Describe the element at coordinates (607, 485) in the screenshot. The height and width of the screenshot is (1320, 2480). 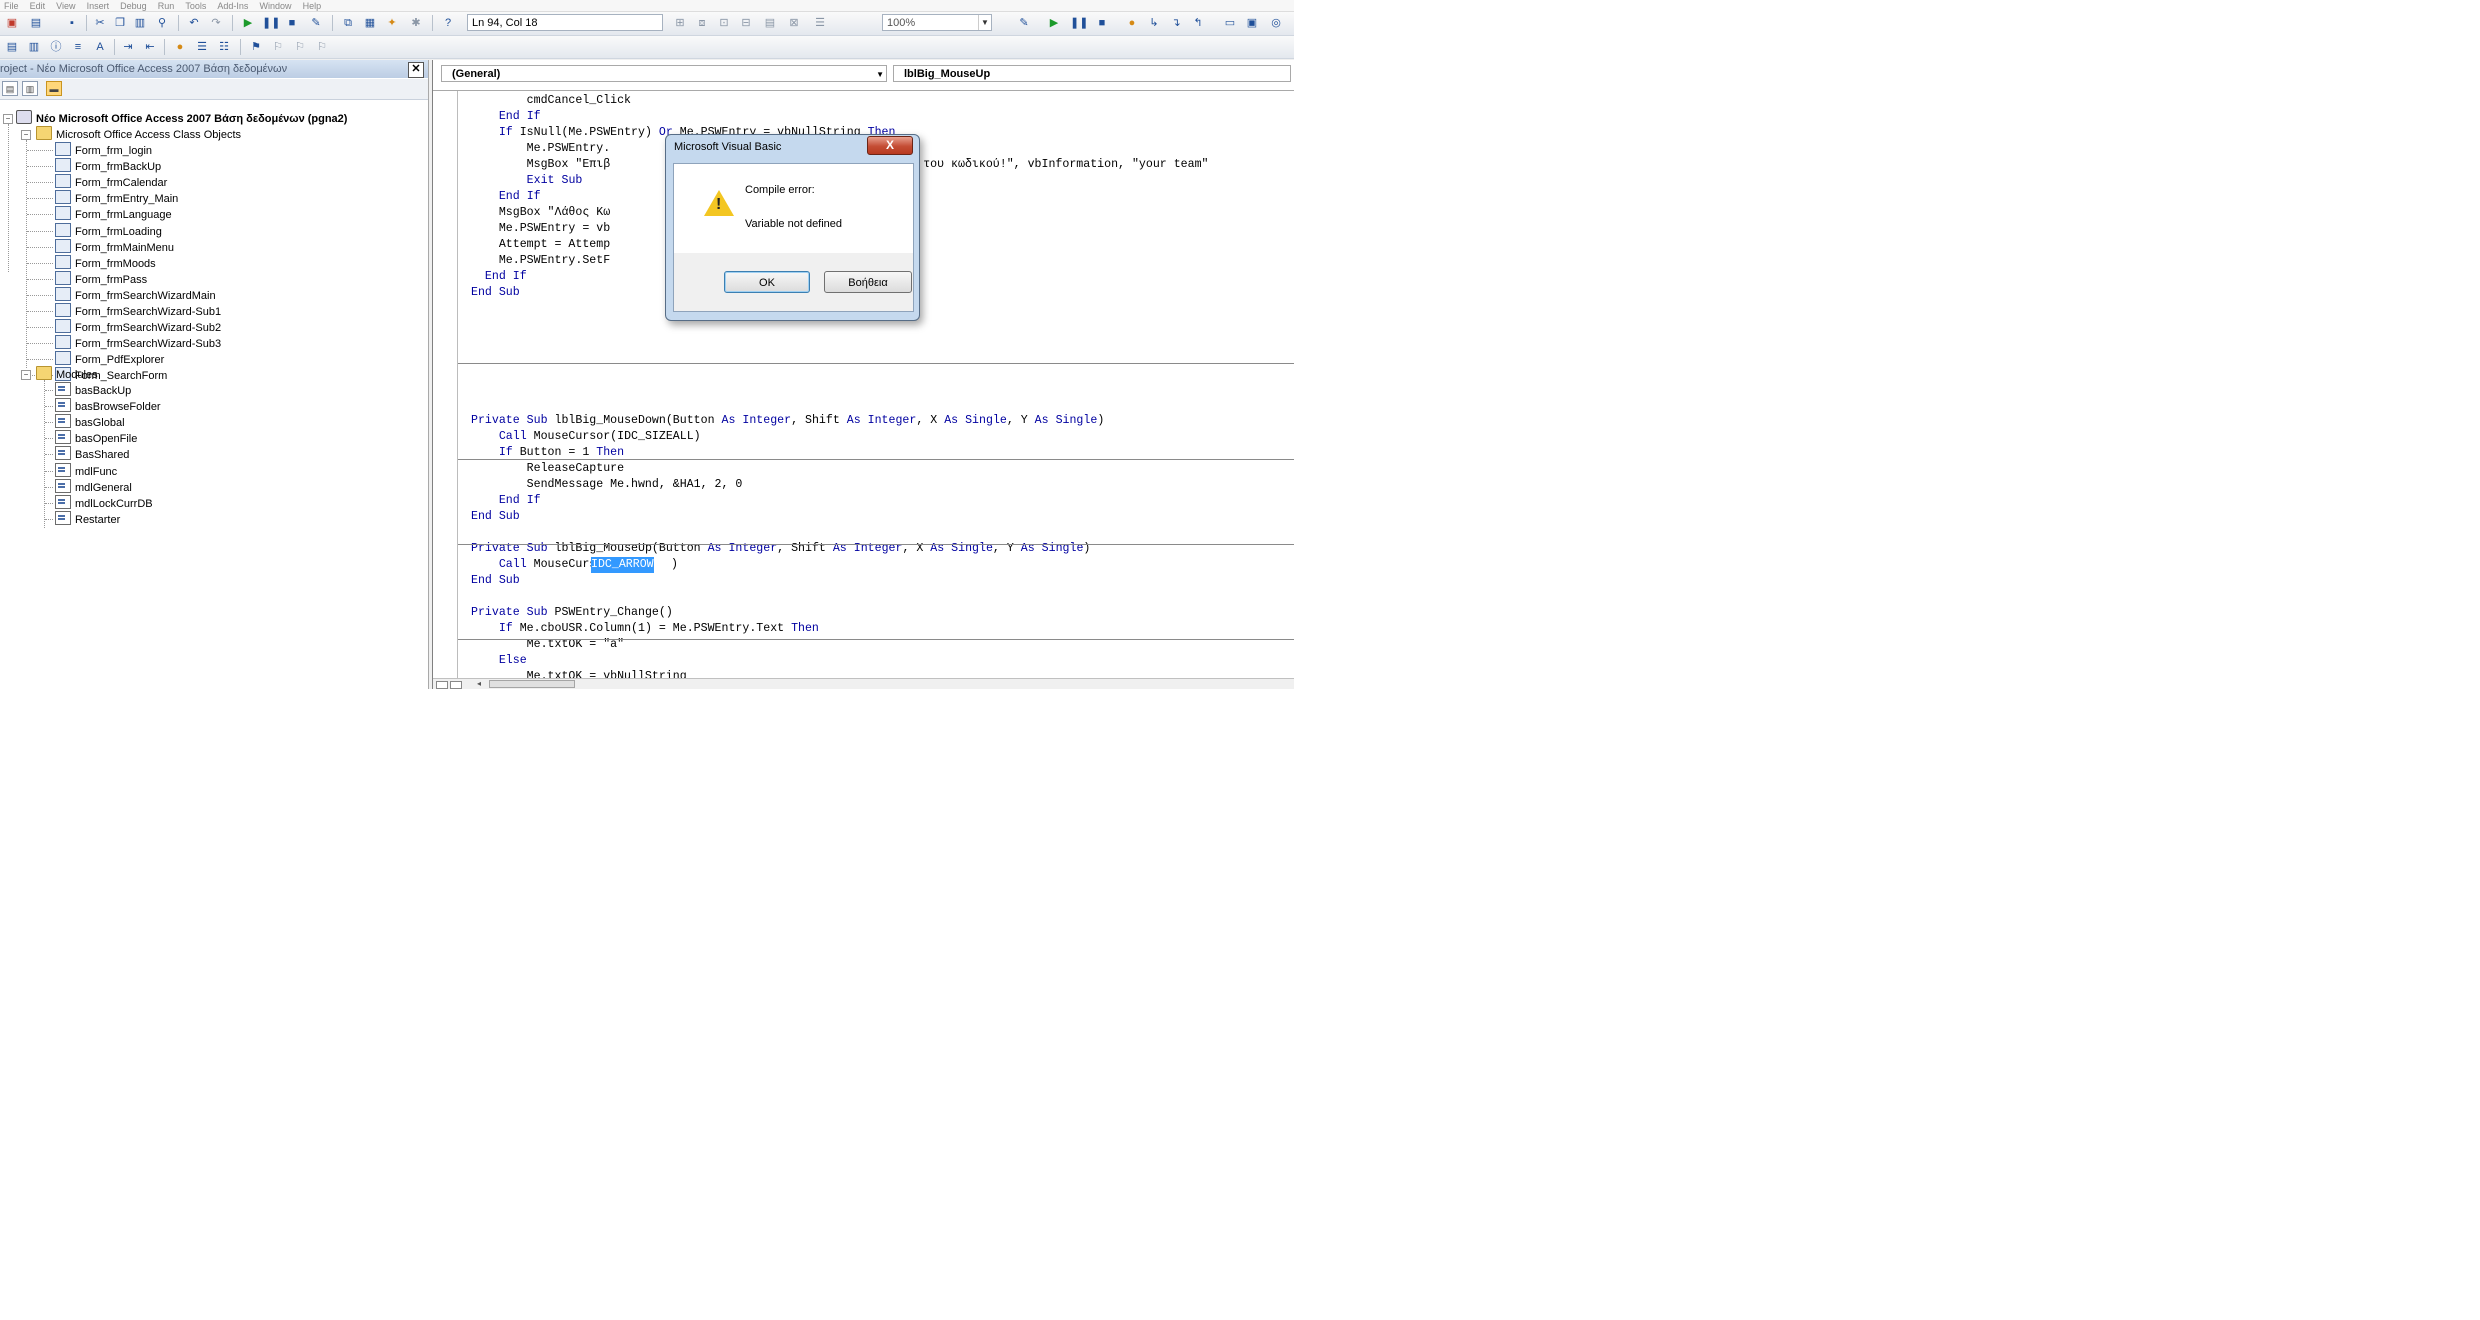
I see `code-line: SendMessage Me.hwnd, &HA1, 2, 0` at that location.